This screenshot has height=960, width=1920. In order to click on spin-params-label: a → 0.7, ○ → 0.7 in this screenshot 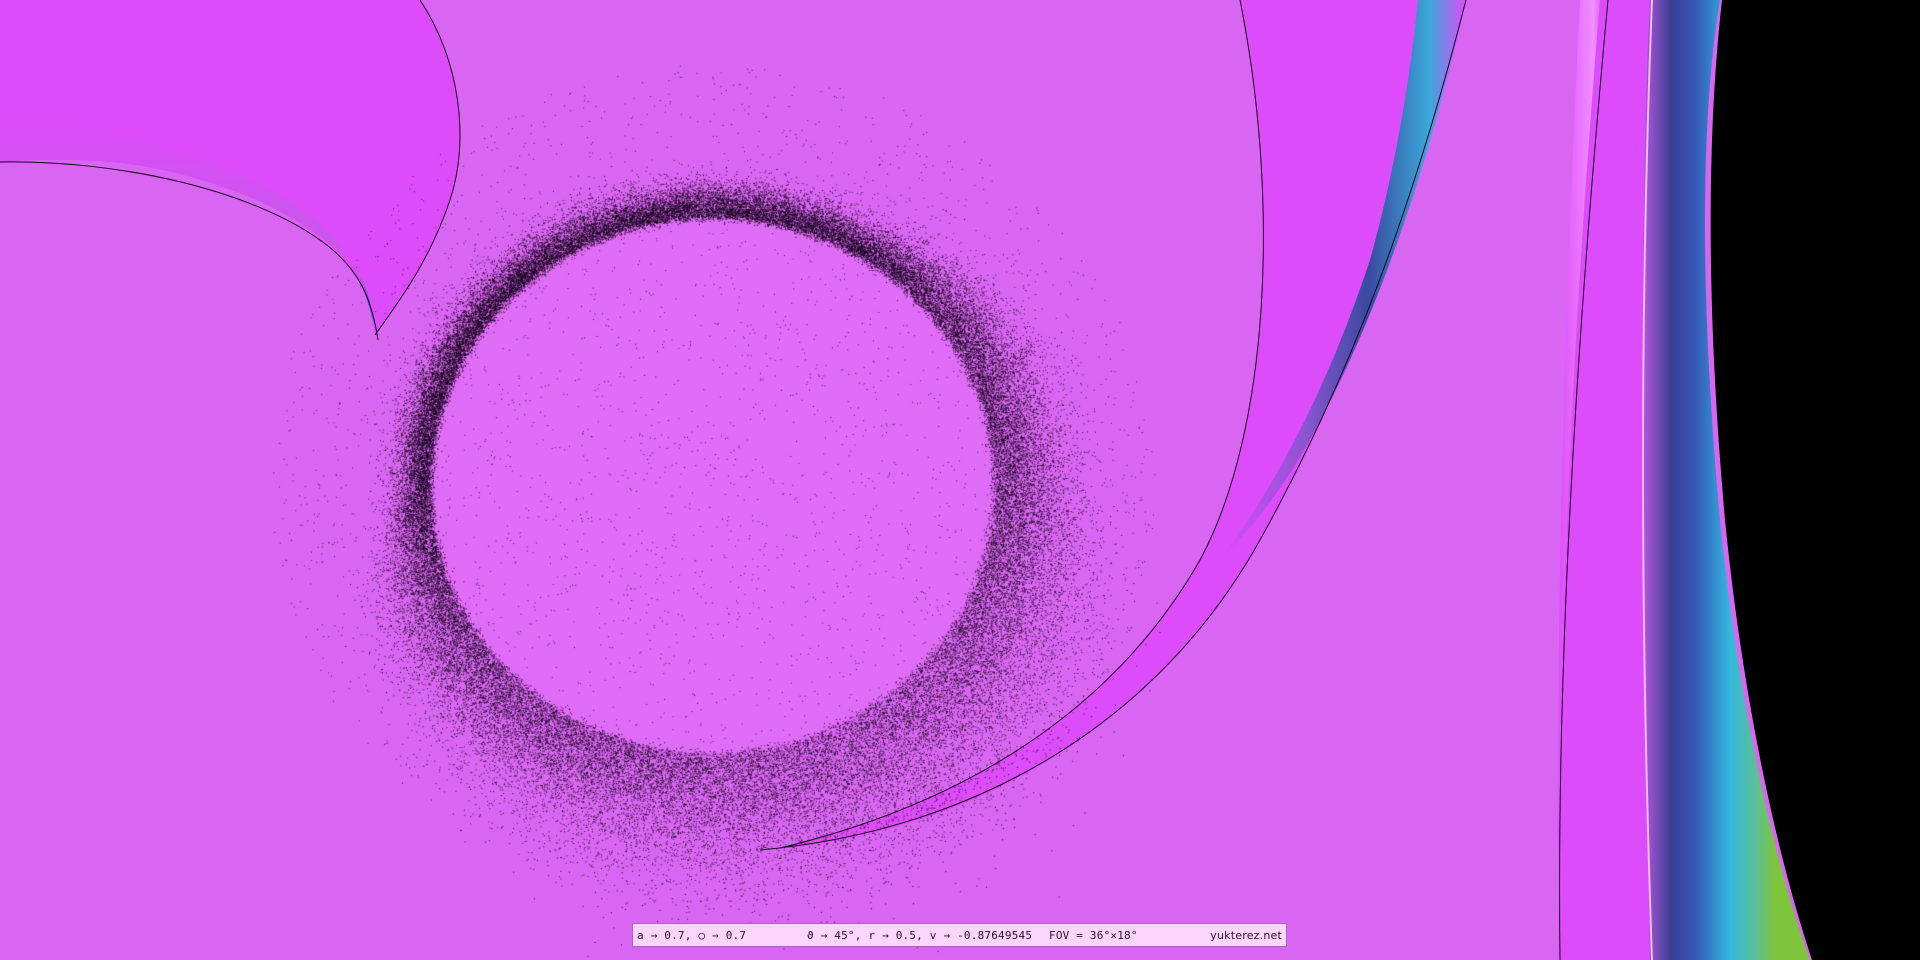, I will do `click(692, 935)`.